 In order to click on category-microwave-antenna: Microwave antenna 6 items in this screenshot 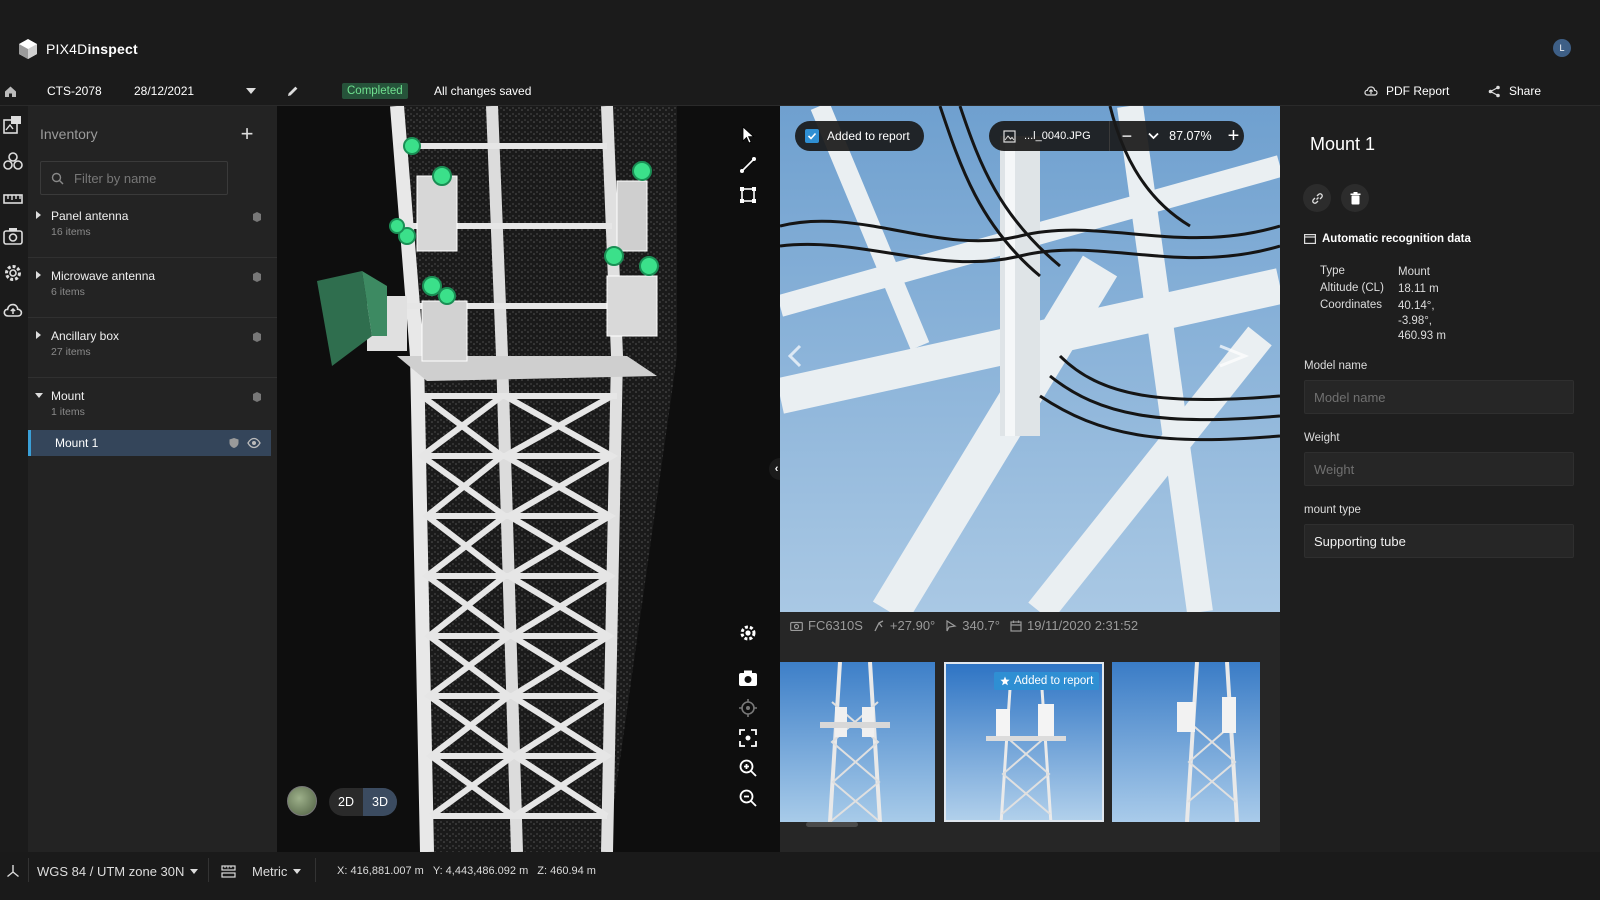, I will do `click(152, 288)`.